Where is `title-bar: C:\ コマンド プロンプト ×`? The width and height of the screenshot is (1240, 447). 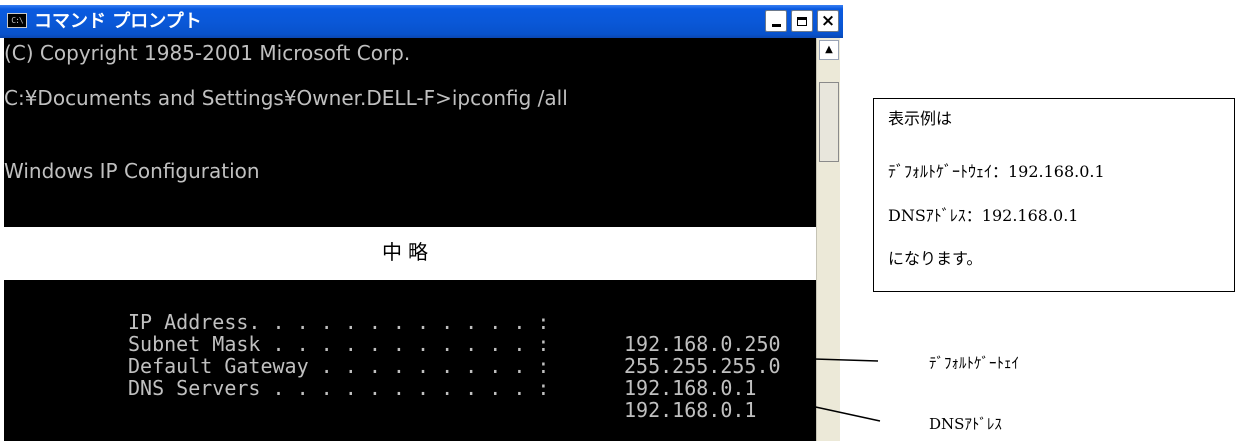
title-bar: C:\ コマンド プロンプト × is located at coordinates (421, 21).